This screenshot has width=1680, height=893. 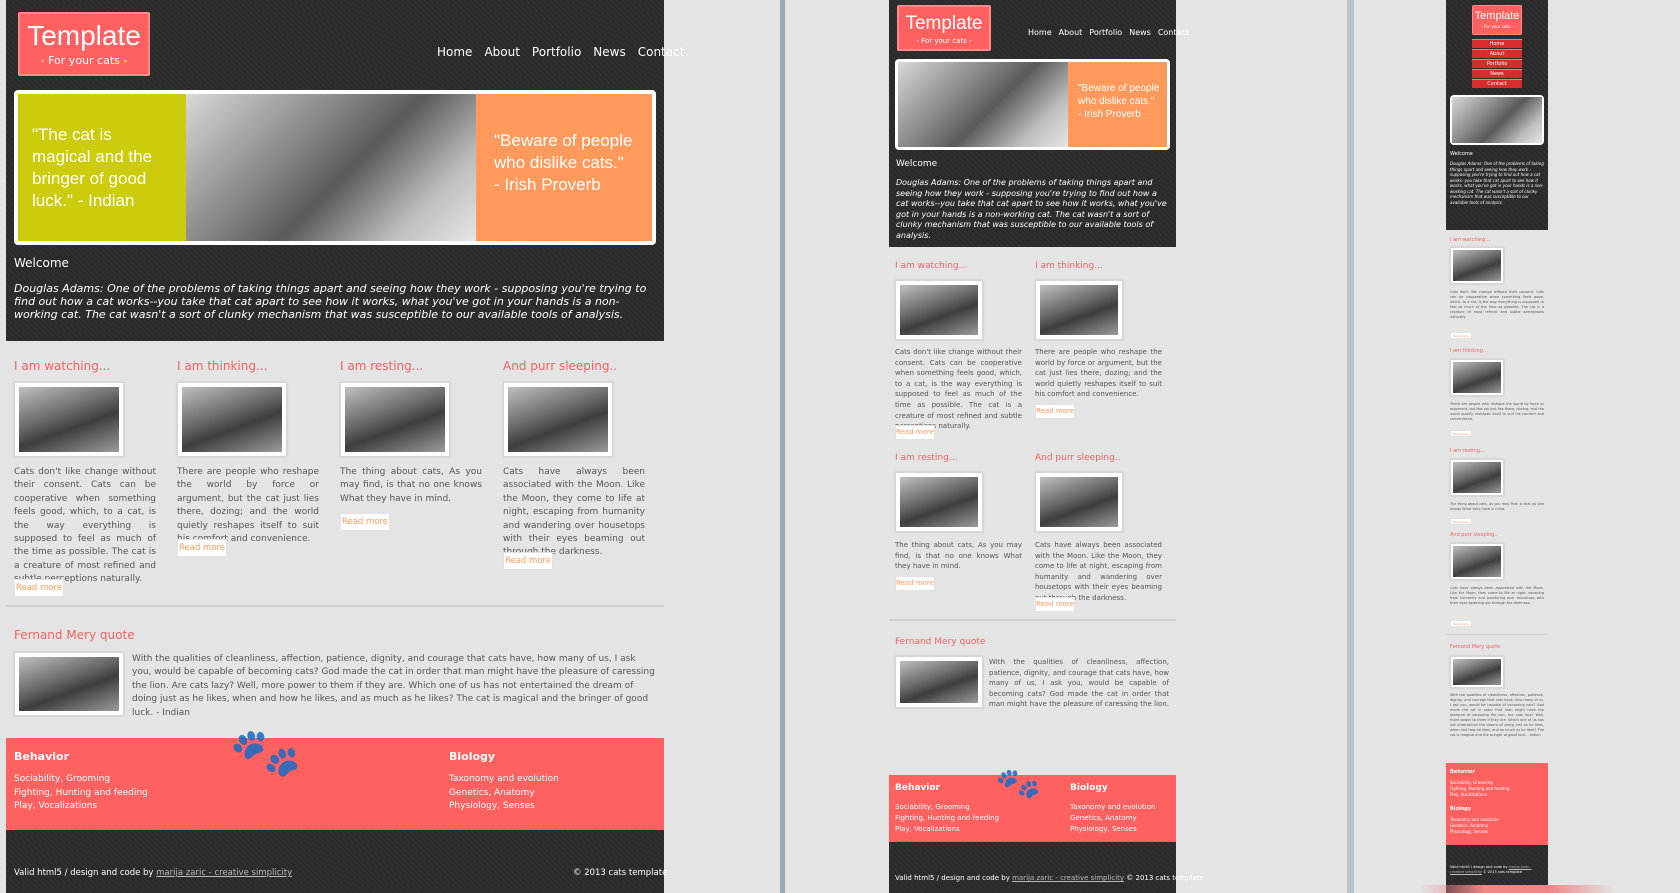 I want to click on thumb-thinking, so click(x=232, y=419).